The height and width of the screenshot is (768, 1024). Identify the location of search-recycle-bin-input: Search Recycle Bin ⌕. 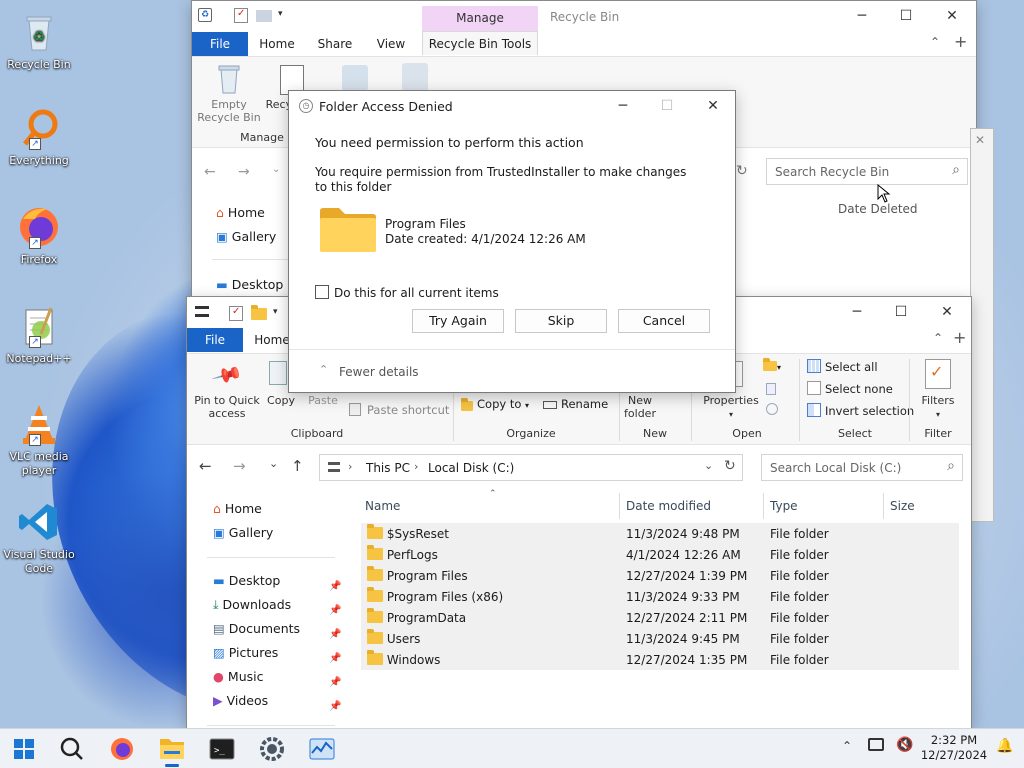
(867, 171).